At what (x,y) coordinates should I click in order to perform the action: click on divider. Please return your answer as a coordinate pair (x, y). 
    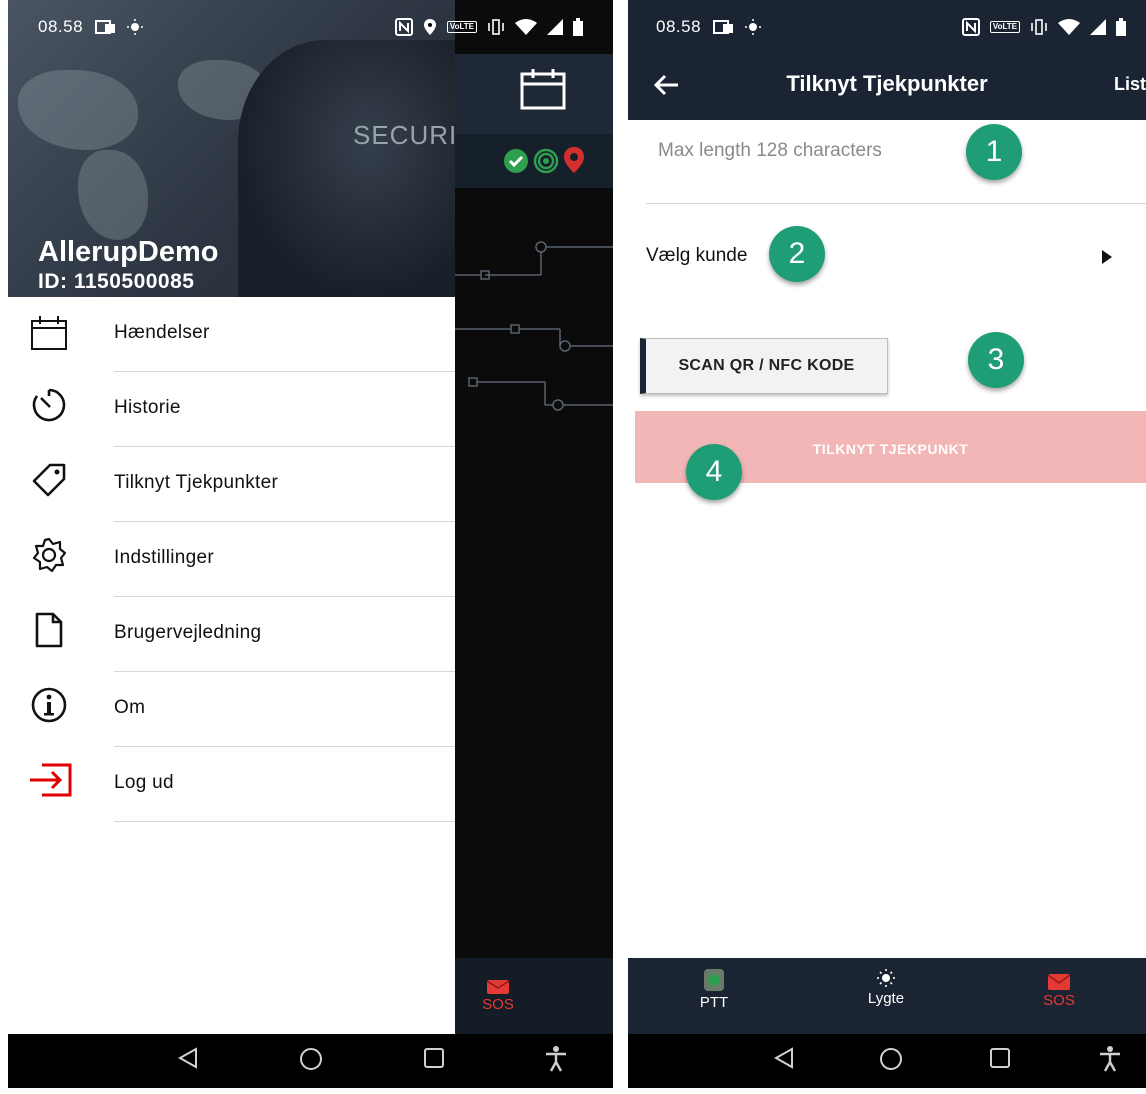
    Looking at the image, I should click on (284, 821).